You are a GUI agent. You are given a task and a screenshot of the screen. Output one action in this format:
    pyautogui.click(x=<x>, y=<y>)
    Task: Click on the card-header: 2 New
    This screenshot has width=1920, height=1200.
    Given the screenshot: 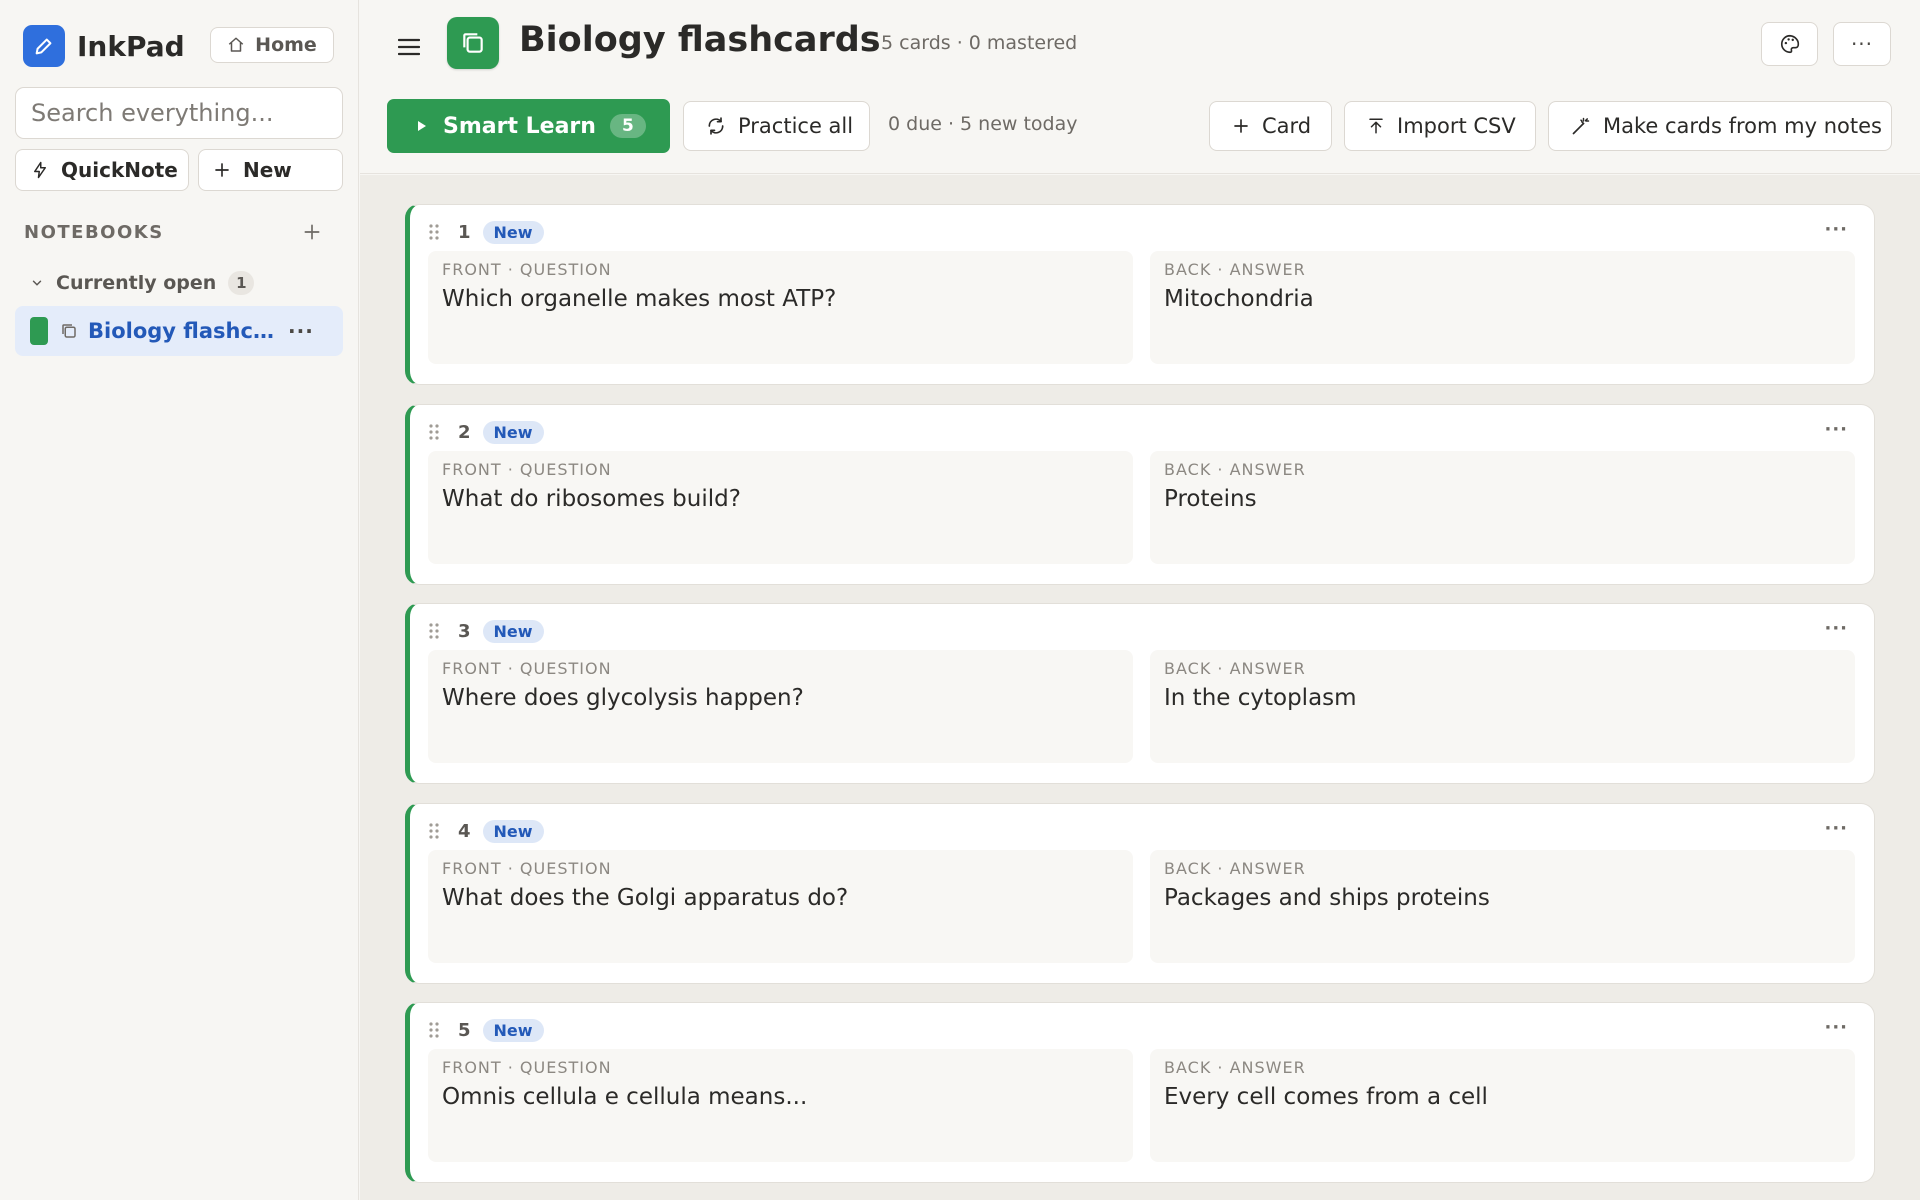 What is the action you would take?
    pyautogui.click(x=486, y=432)
    